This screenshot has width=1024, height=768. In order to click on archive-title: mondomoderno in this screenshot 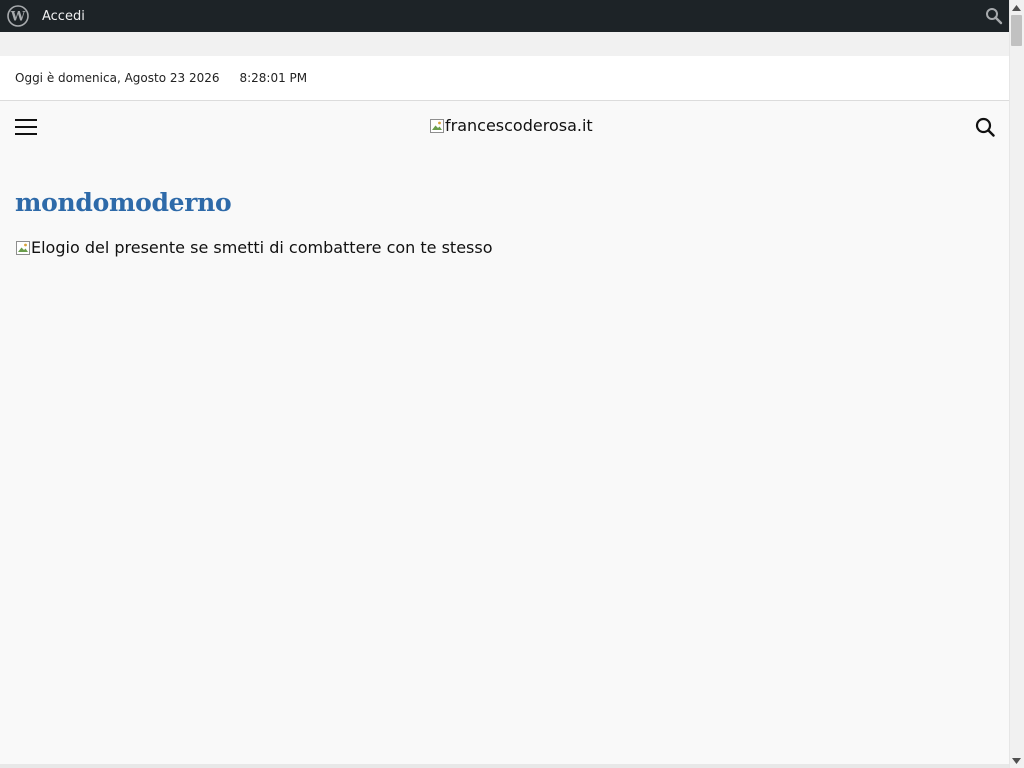, I will do `click(123, 202)`.